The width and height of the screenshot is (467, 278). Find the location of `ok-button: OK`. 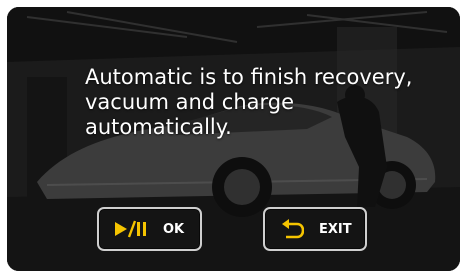

ok-button: OK is located at coordinates (149, 229).